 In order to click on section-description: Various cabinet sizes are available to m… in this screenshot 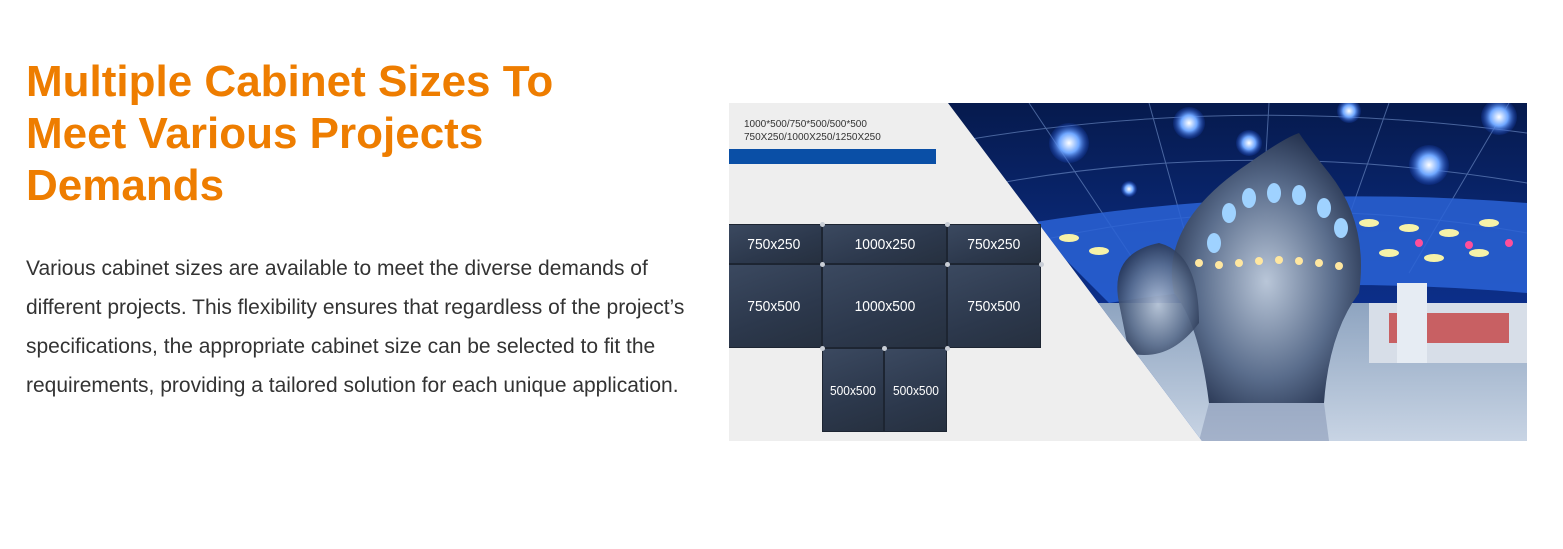, I will do `click(355, 327)`.